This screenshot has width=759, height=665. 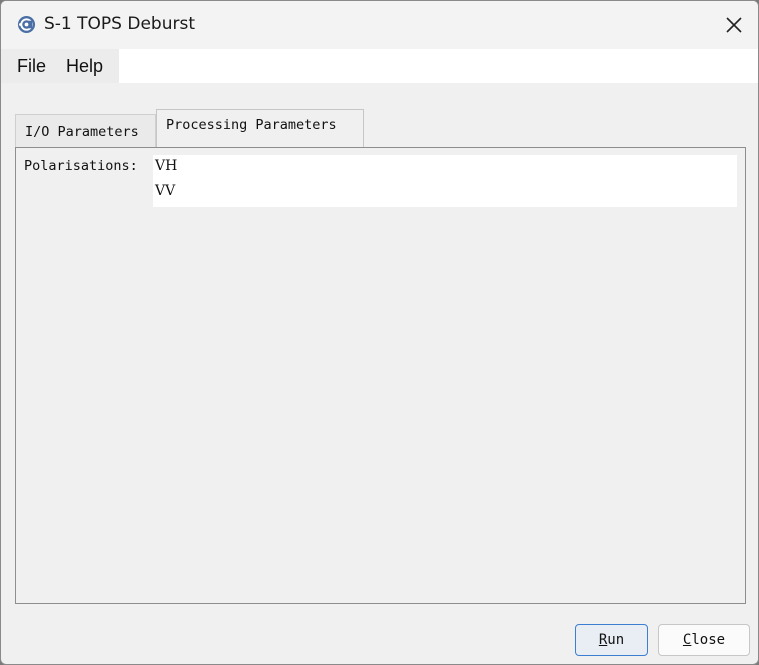 What do you see at coordinates (708, 640) in the screenshot?
I see `close-button-label: lose` at bounding box center [708, 640].